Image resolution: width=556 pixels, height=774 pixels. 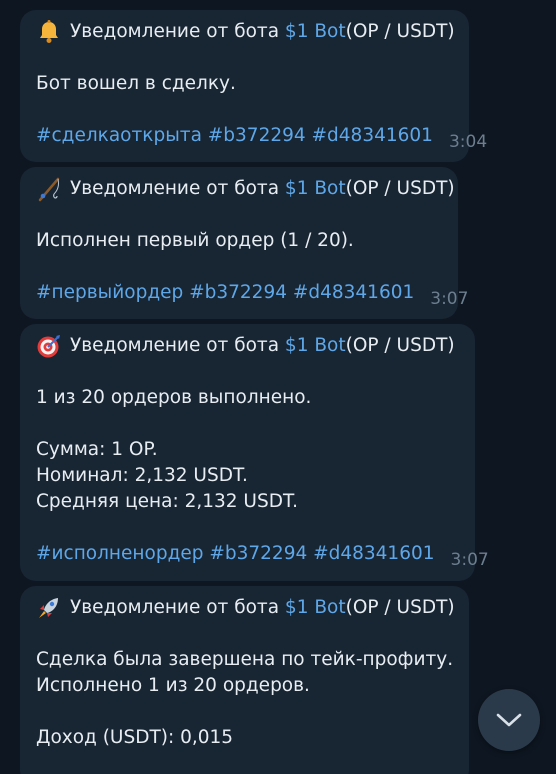 What do you see at coordinates (48, 346) in the screenshot?
I see `target-icon` at bounding box center [48, 346].